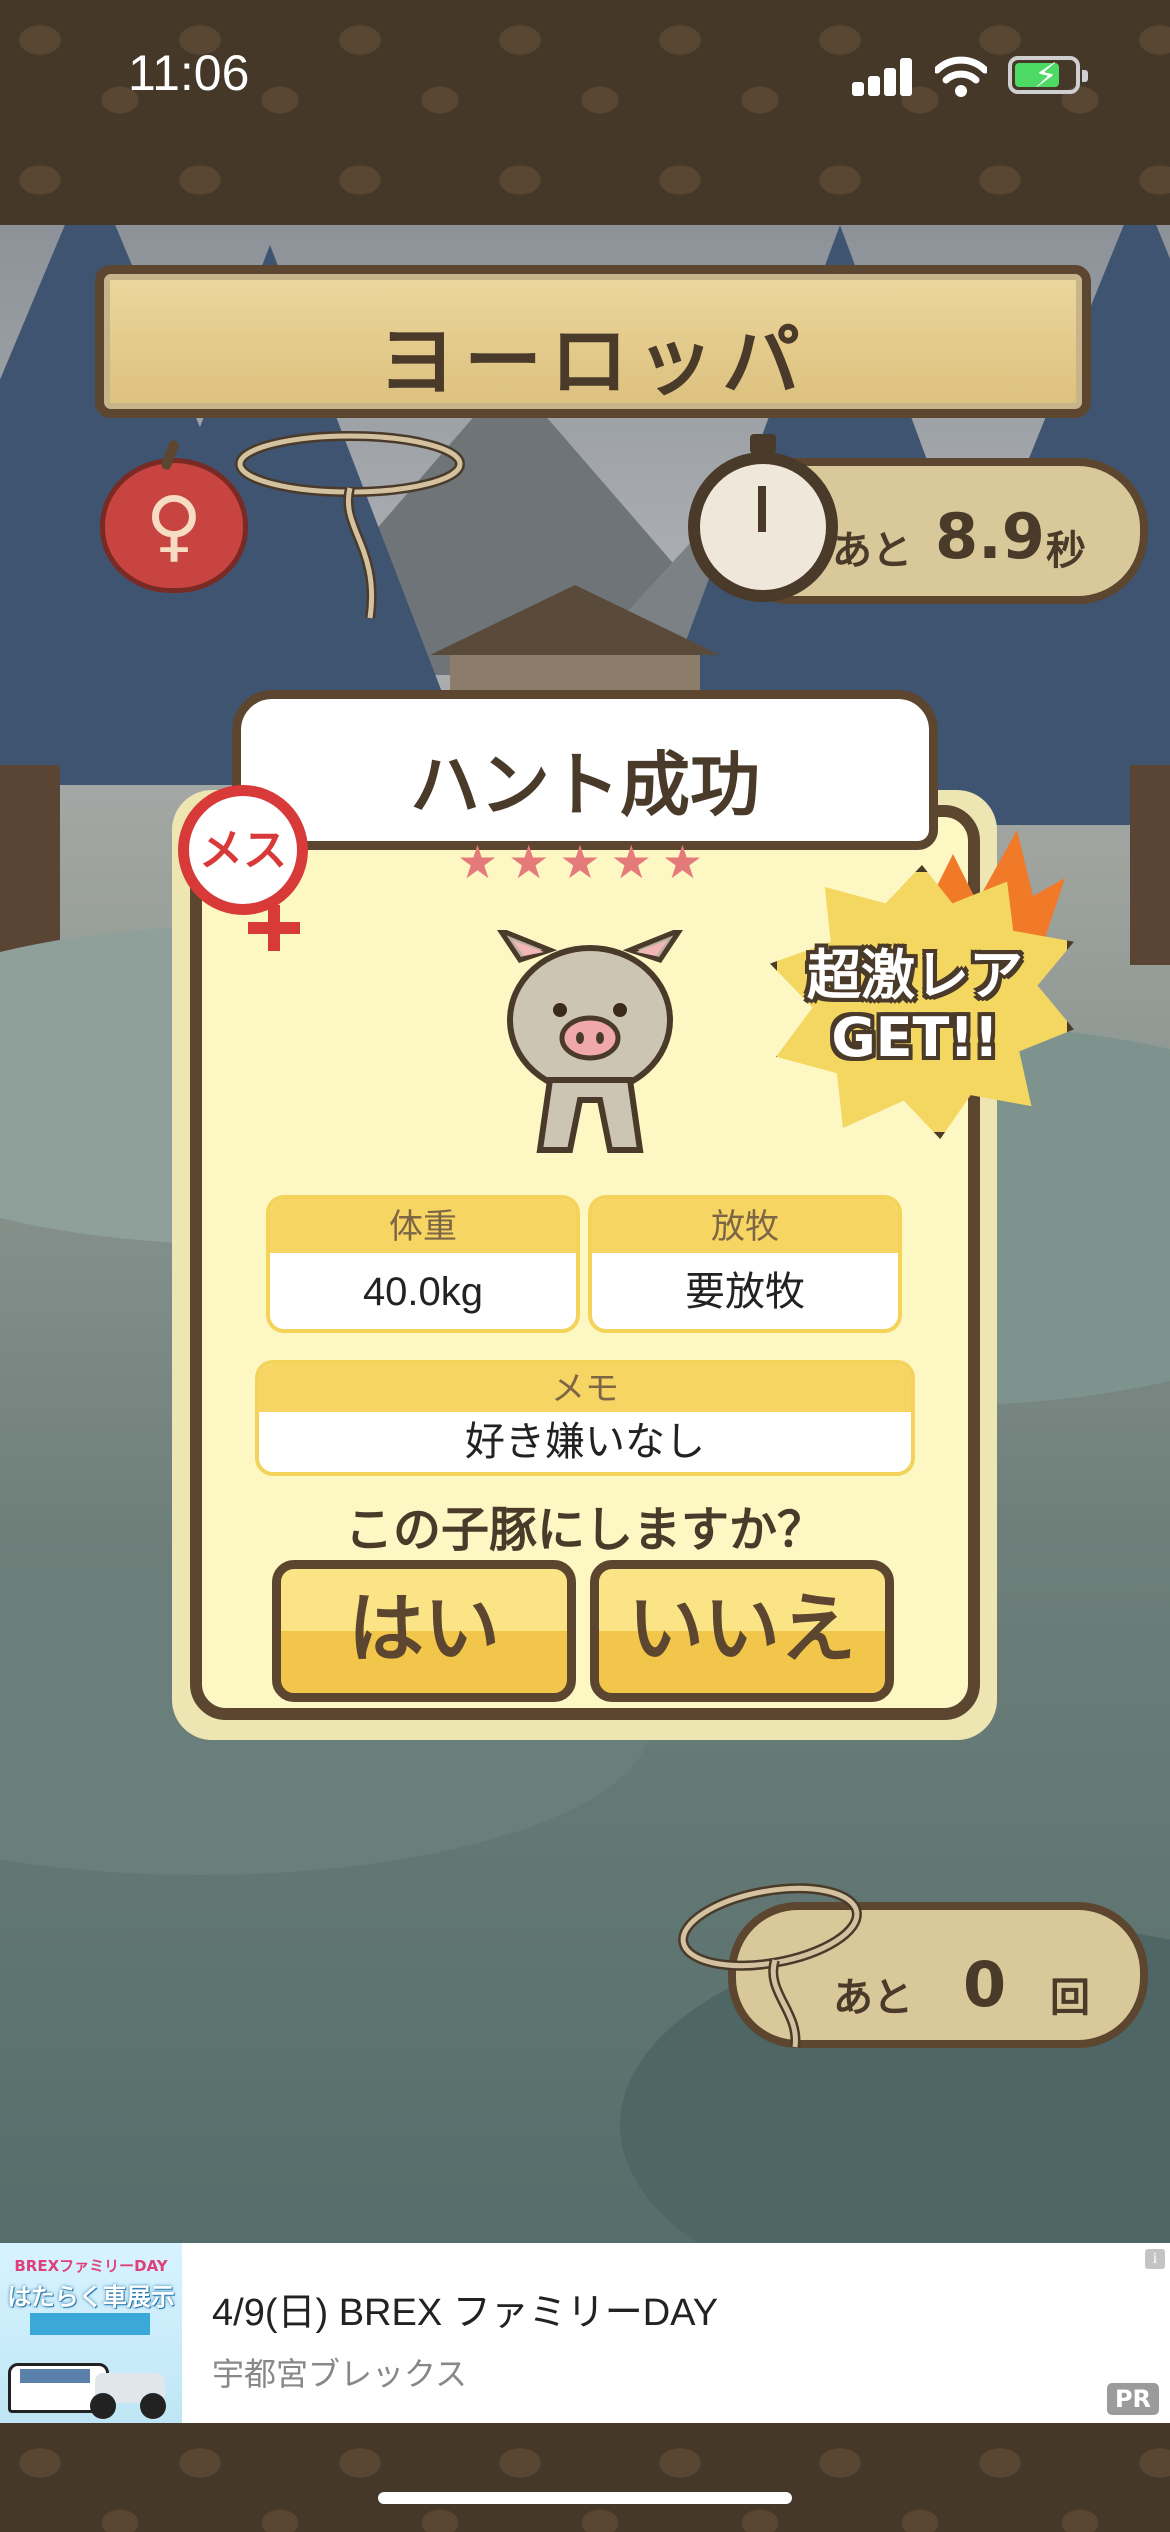  I want to click on timer-unit: 秒, so click(1066, 551).